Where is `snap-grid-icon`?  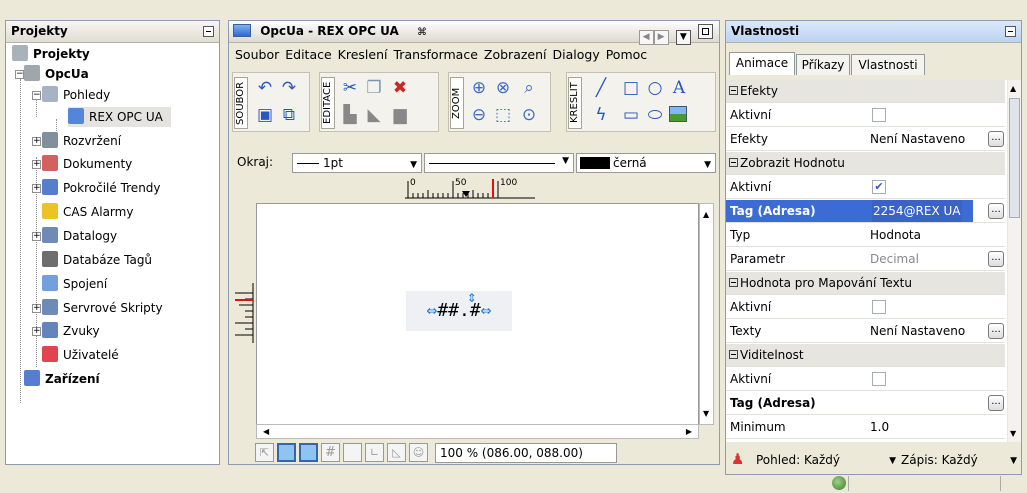
snap-grid-icon is located at coordinates (286, 452).